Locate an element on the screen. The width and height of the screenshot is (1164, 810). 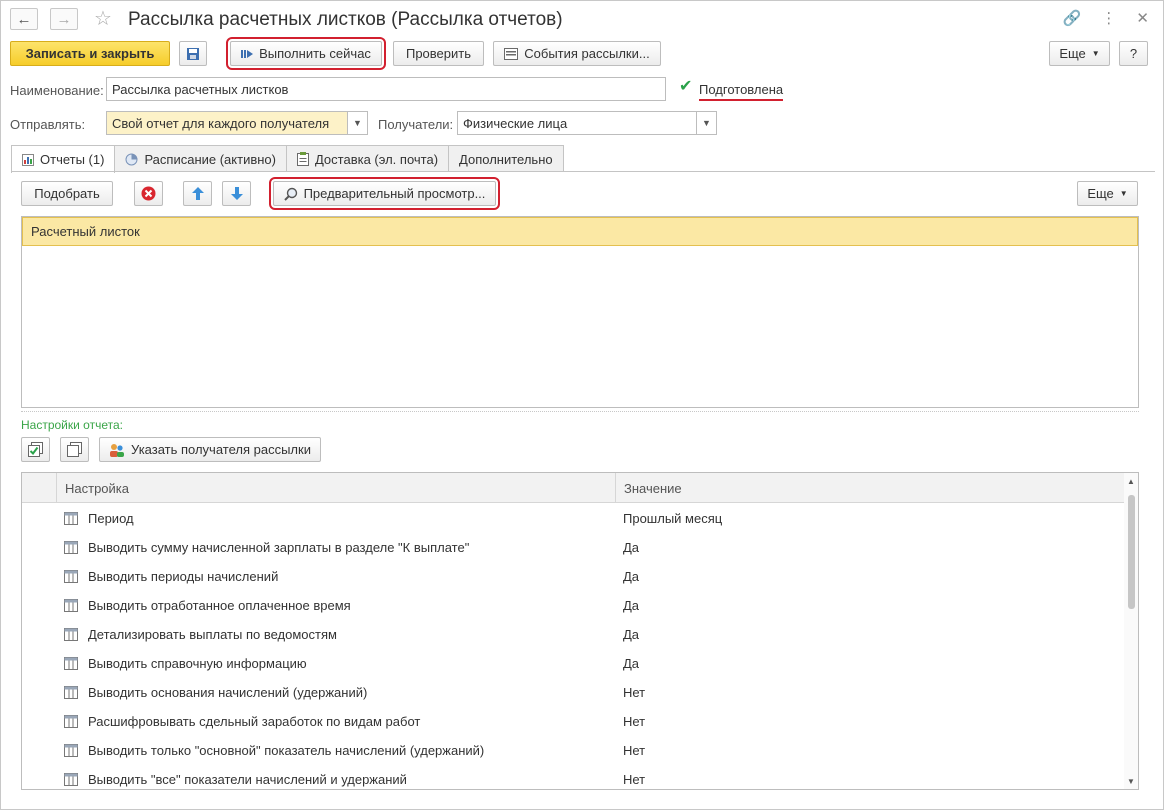
run-now-label: Выполнить сейчас is located at coordinates (315, 53).